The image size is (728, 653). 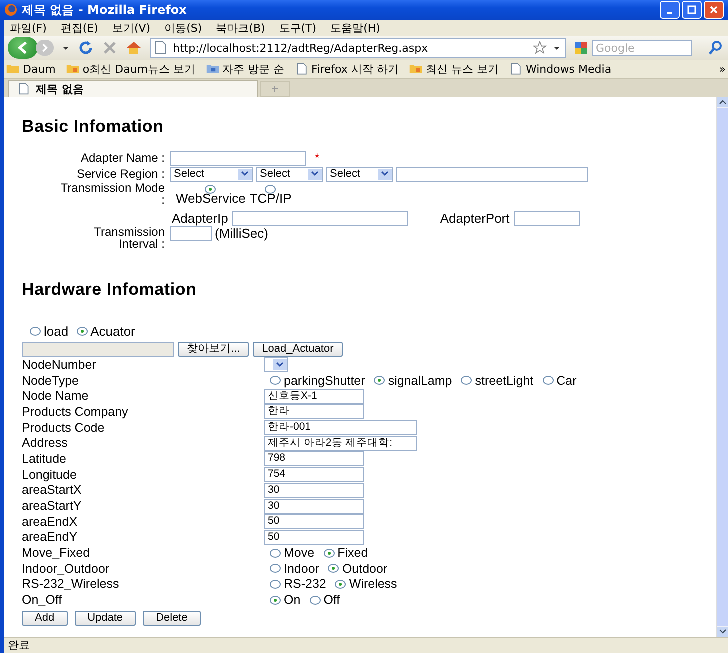 What do you see at coordinates (134, 48) in the screenshot?
I see `home-icon` at bounding box center [134, 48].